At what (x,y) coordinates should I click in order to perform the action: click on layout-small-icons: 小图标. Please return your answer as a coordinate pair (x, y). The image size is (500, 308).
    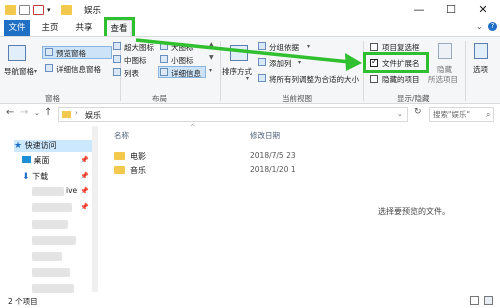
    Looking at the image, I should click on (182, 60).